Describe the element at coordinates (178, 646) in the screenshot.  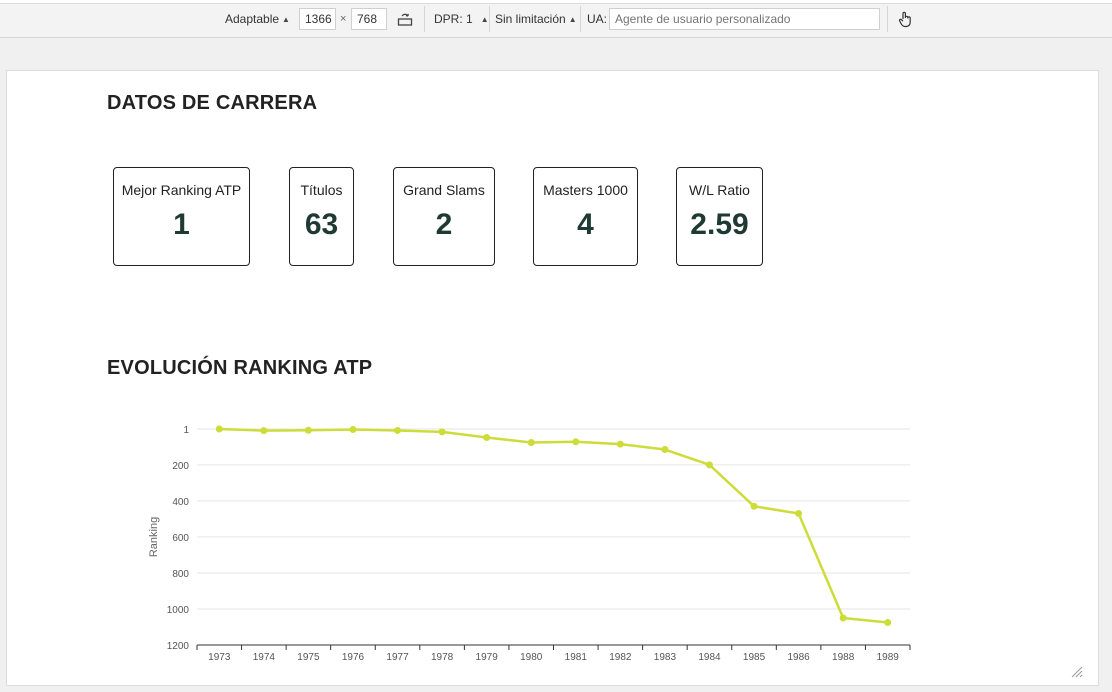
I see `y-tick-label: 1200` at that location.